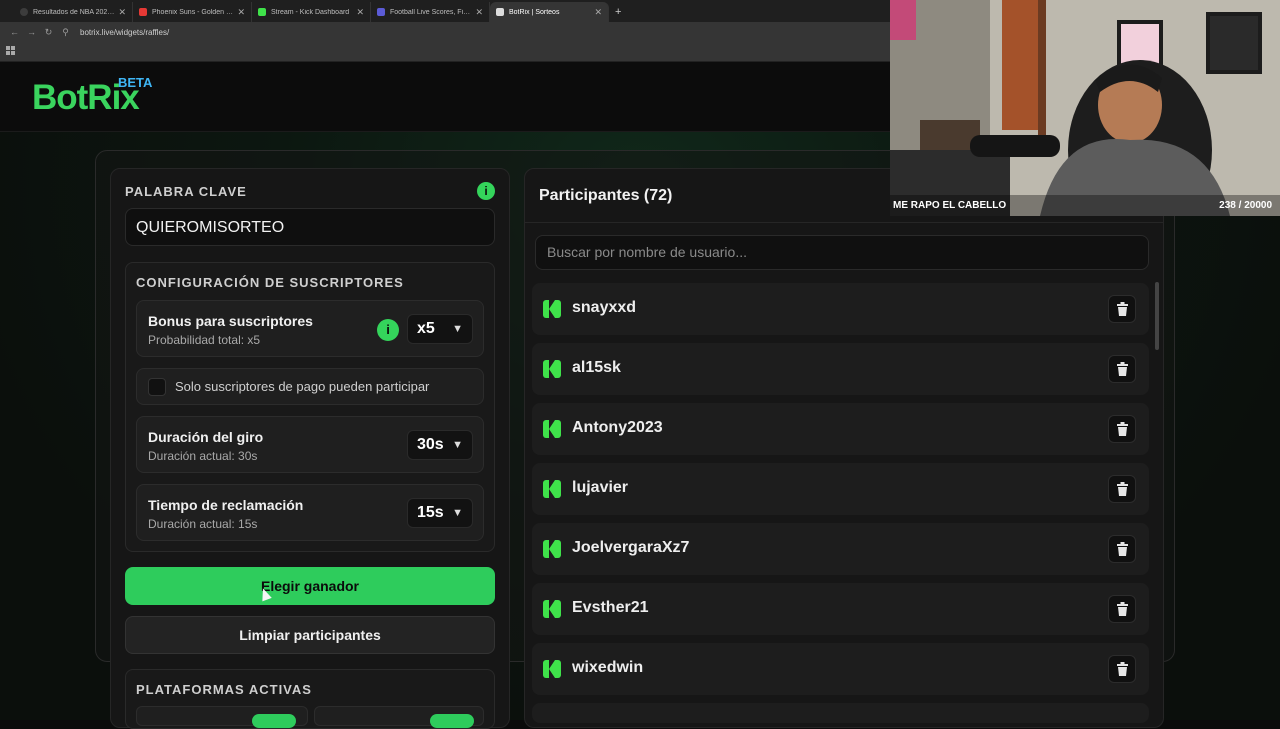  What do you see at coordinates (274, 721) in the screenshot?
I see `platform-toggle-kick` at bounding box center [274, 721].